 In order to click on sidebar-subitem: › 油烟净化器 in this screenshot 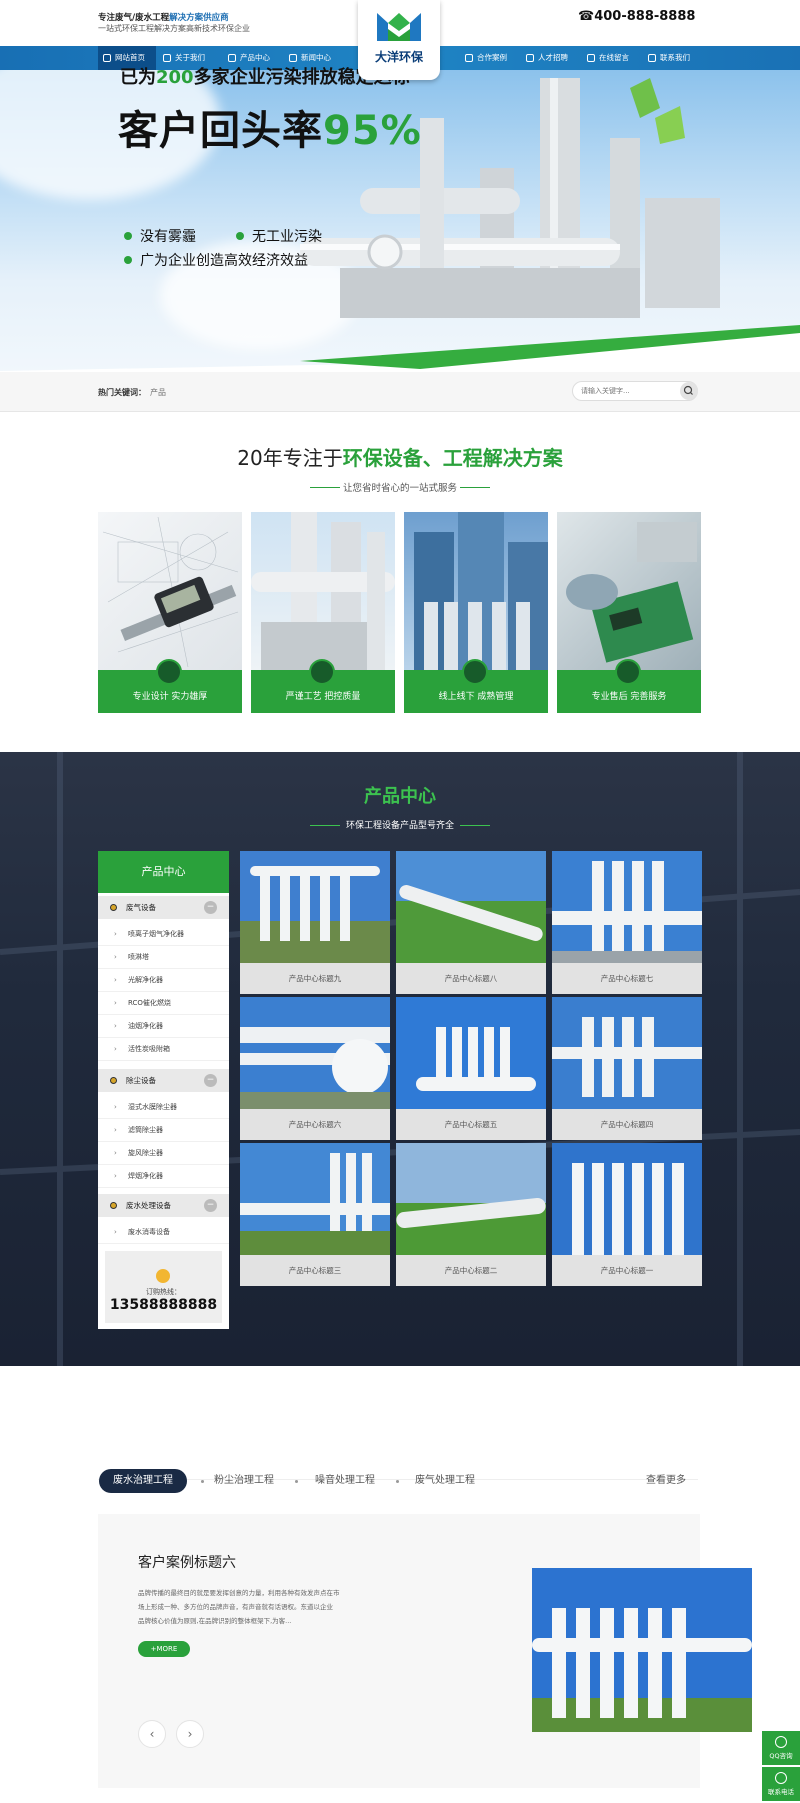, I will do `click(163, 1026)`.